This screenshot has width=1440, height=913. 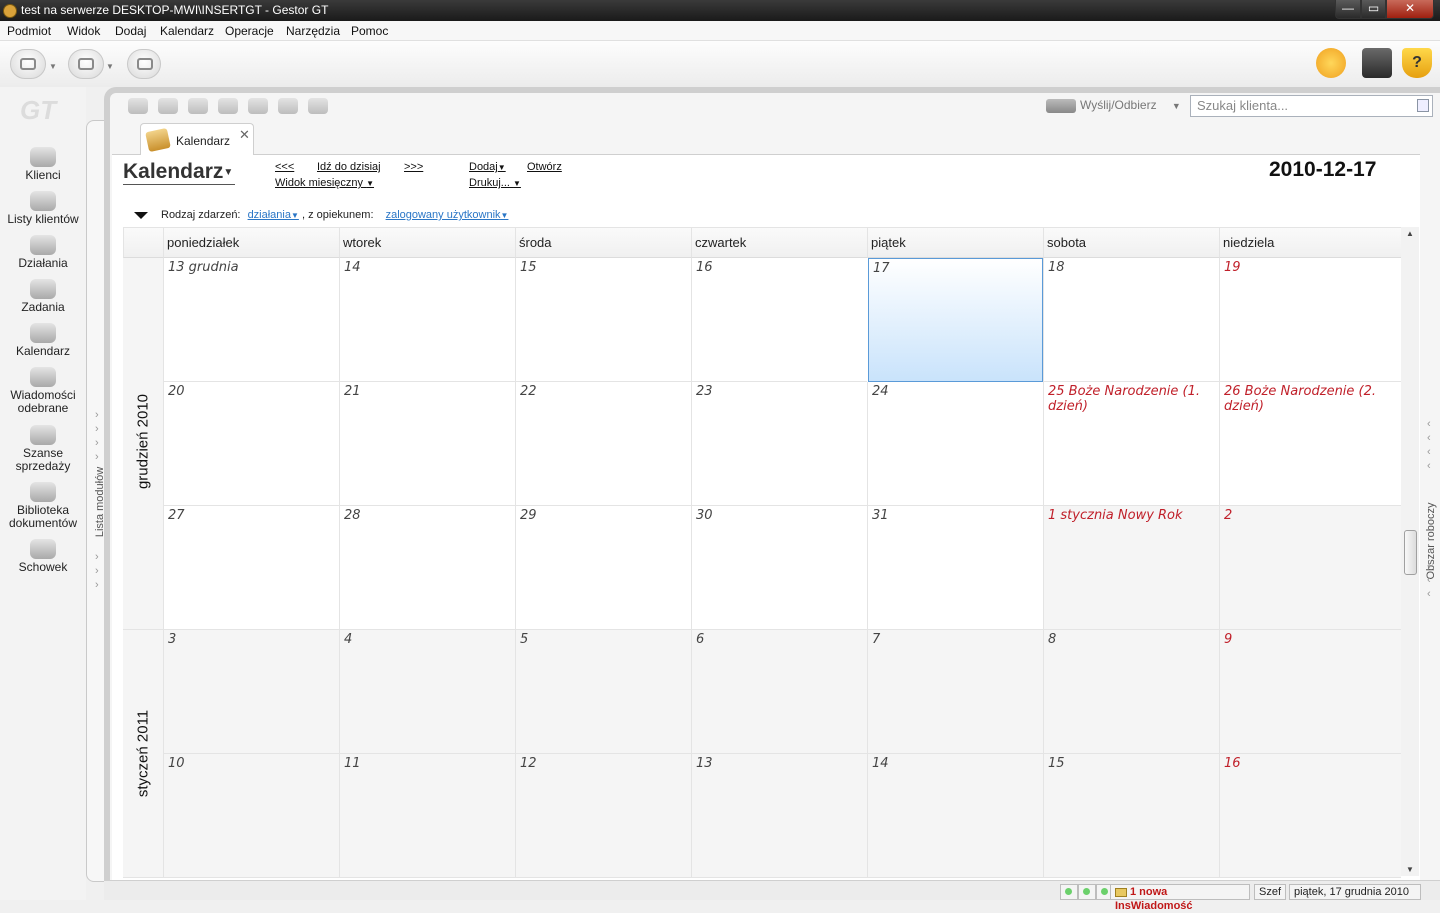 I want to click on day-cell: 2, so click(x=1310, y=568).